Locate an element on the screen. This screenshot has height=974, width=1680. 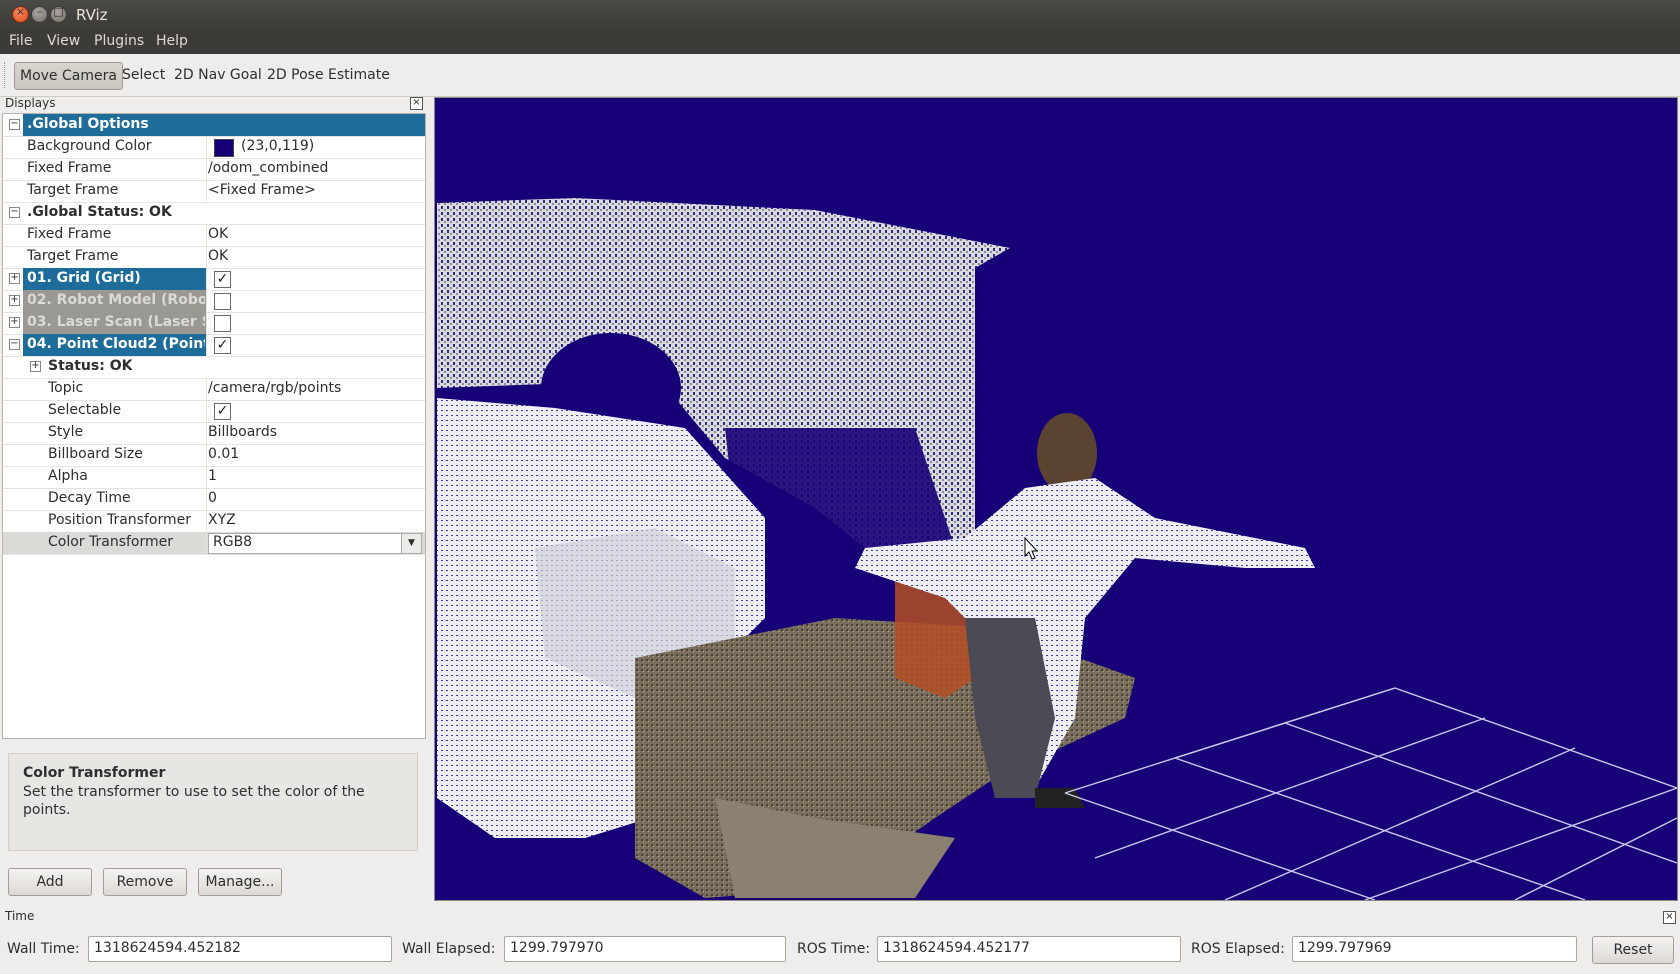
displays-close-icon: × is located at coordinates (416, 103).